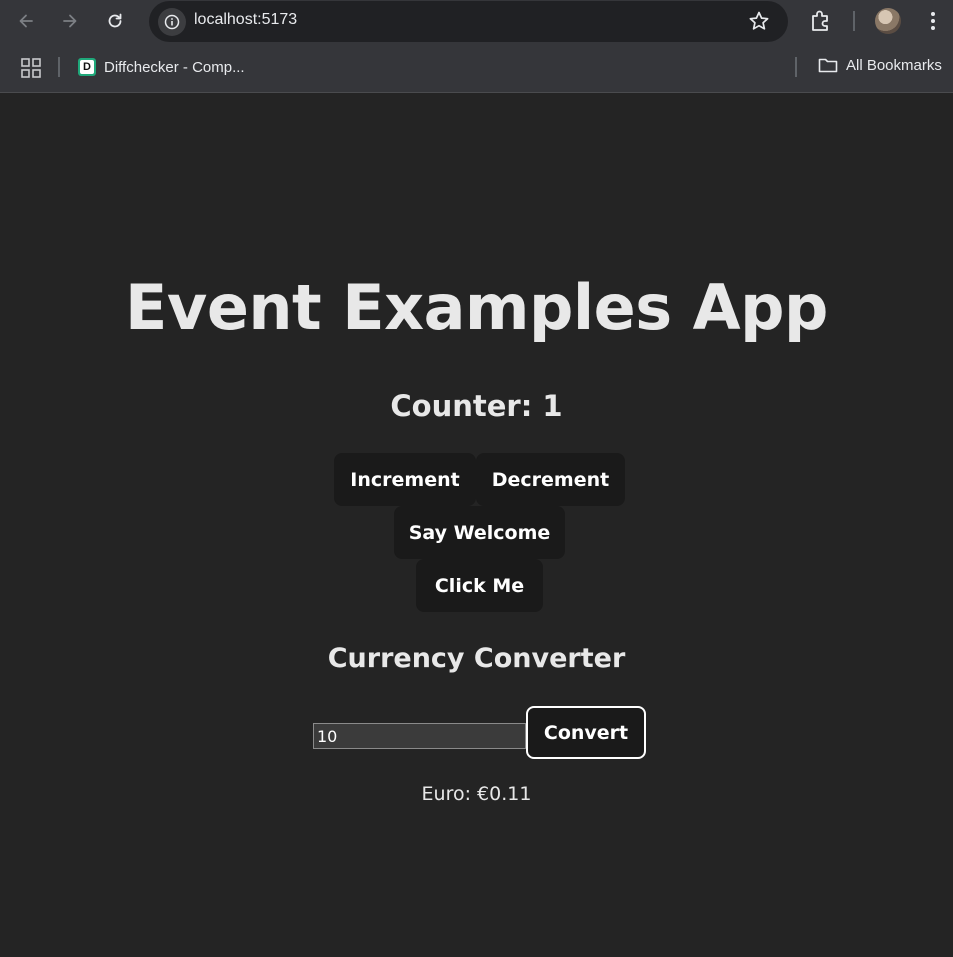 The width and height of the screenshot is (953, 957). Describe the element at coordinates (759, 21) in the screenshot. I see `bookmark-star-icon` at that location.